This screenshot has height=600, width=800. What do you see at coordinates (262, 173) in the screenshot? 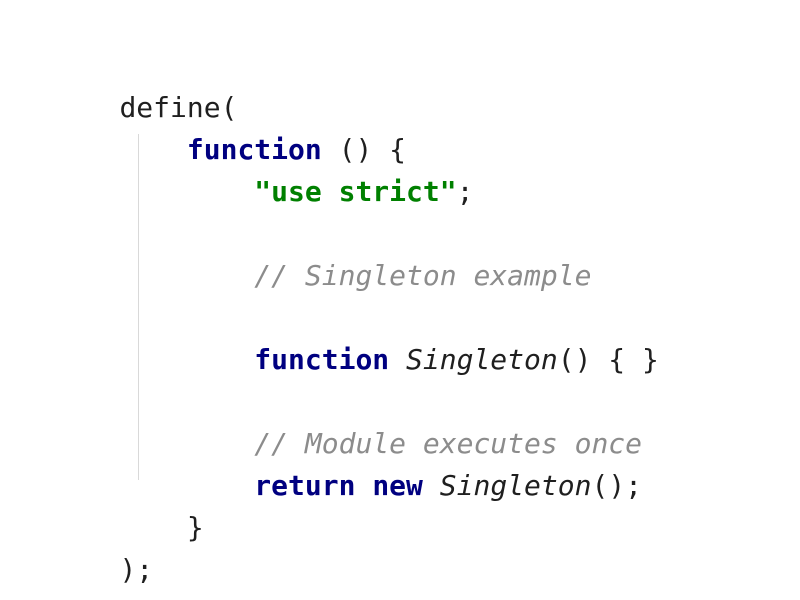
I see `code-line-3: "use strict";` at bounding box center [262, 173].